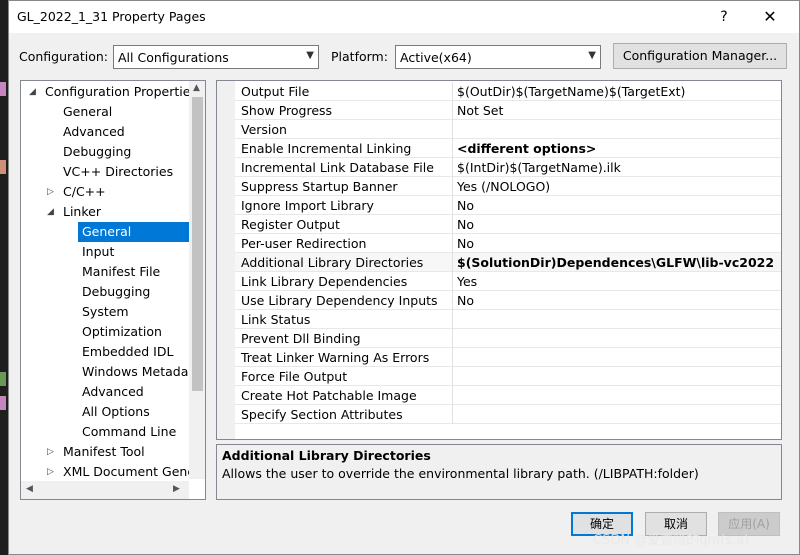 Image resolution: width=800 pixels, height=555 pixels. What do you see at coordinates (339, 300) in the screenshot?
I see `property-name: Use Library Dependency Inputs` at bounding box center [339, 300].